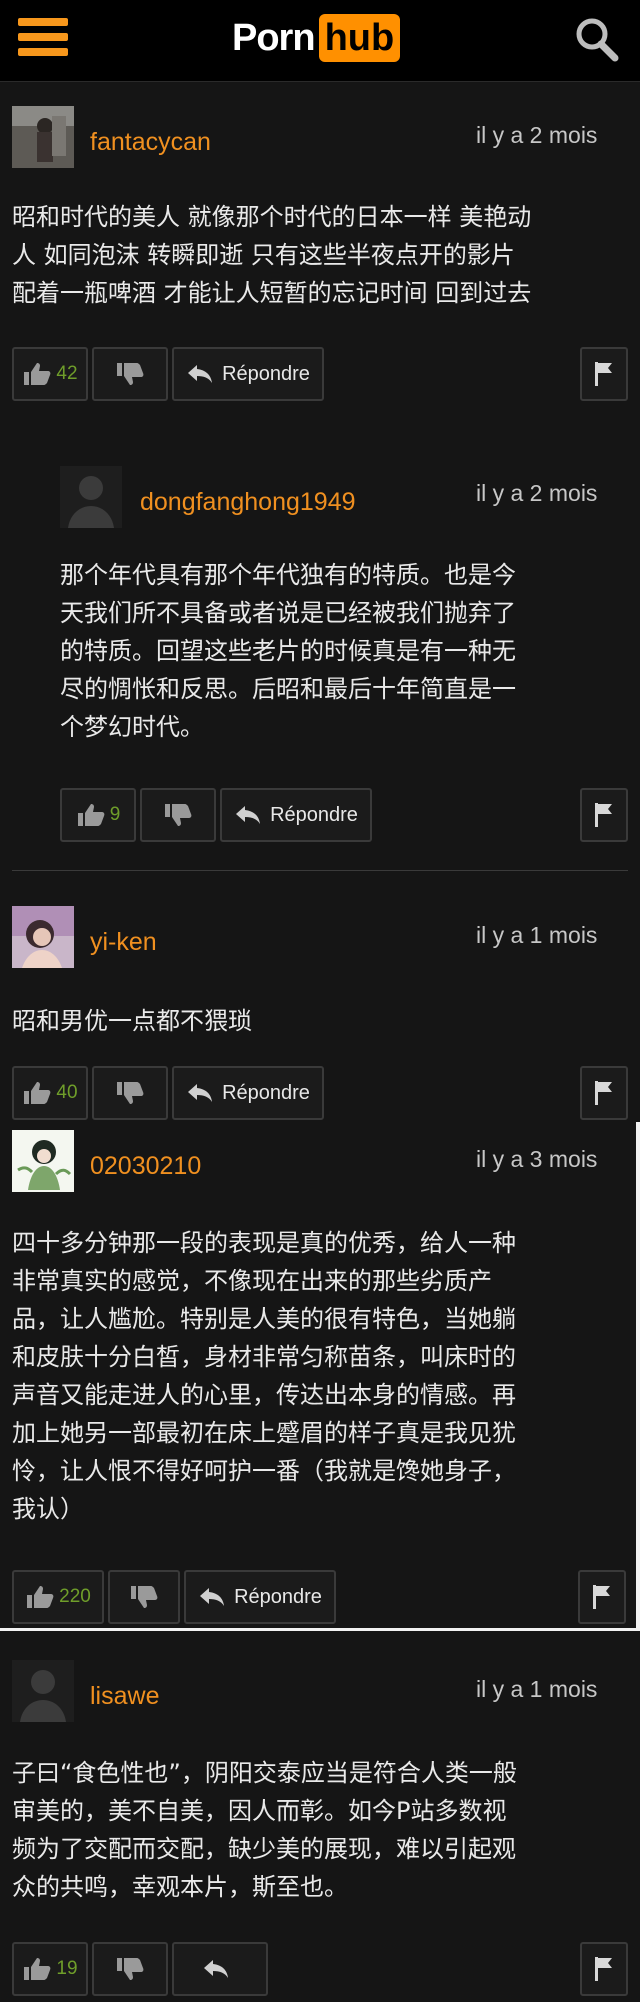  I want to click on comment-date: il y a 2 mois, so click(537, 493).